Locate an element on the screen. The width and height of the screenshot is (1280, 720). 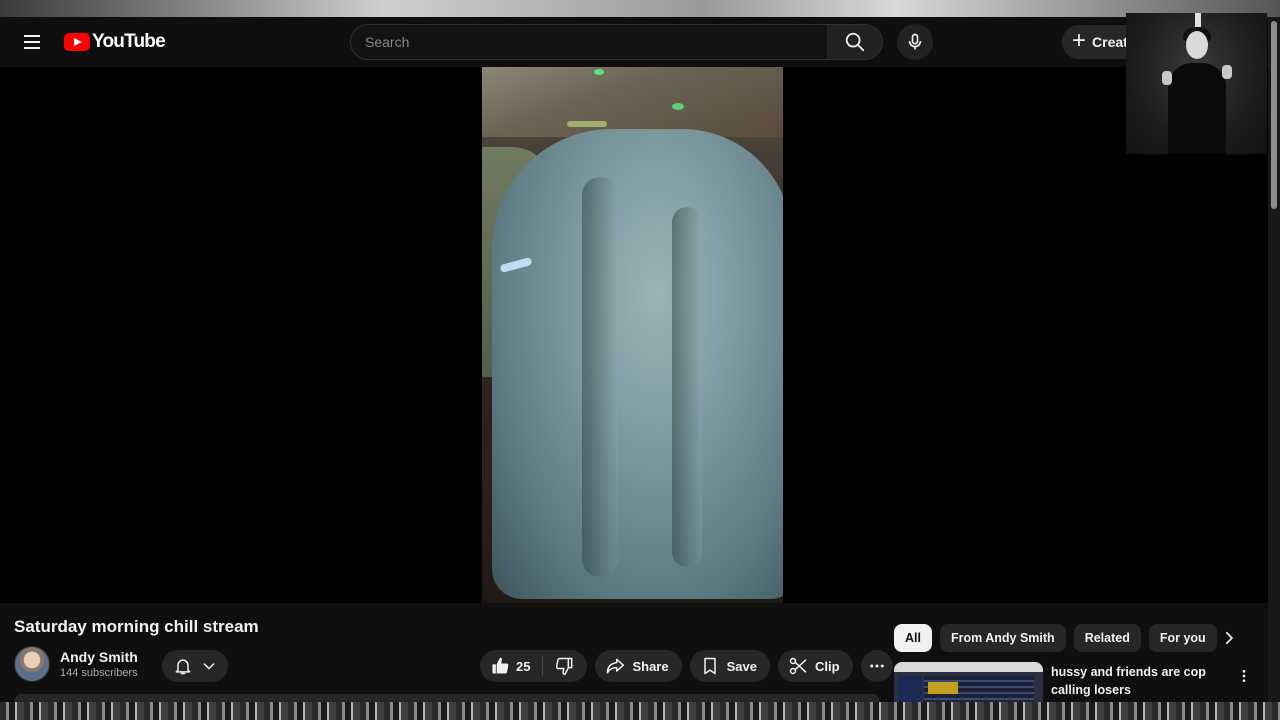
channel-name: Andy Smith is located at coordinates (99, 657).